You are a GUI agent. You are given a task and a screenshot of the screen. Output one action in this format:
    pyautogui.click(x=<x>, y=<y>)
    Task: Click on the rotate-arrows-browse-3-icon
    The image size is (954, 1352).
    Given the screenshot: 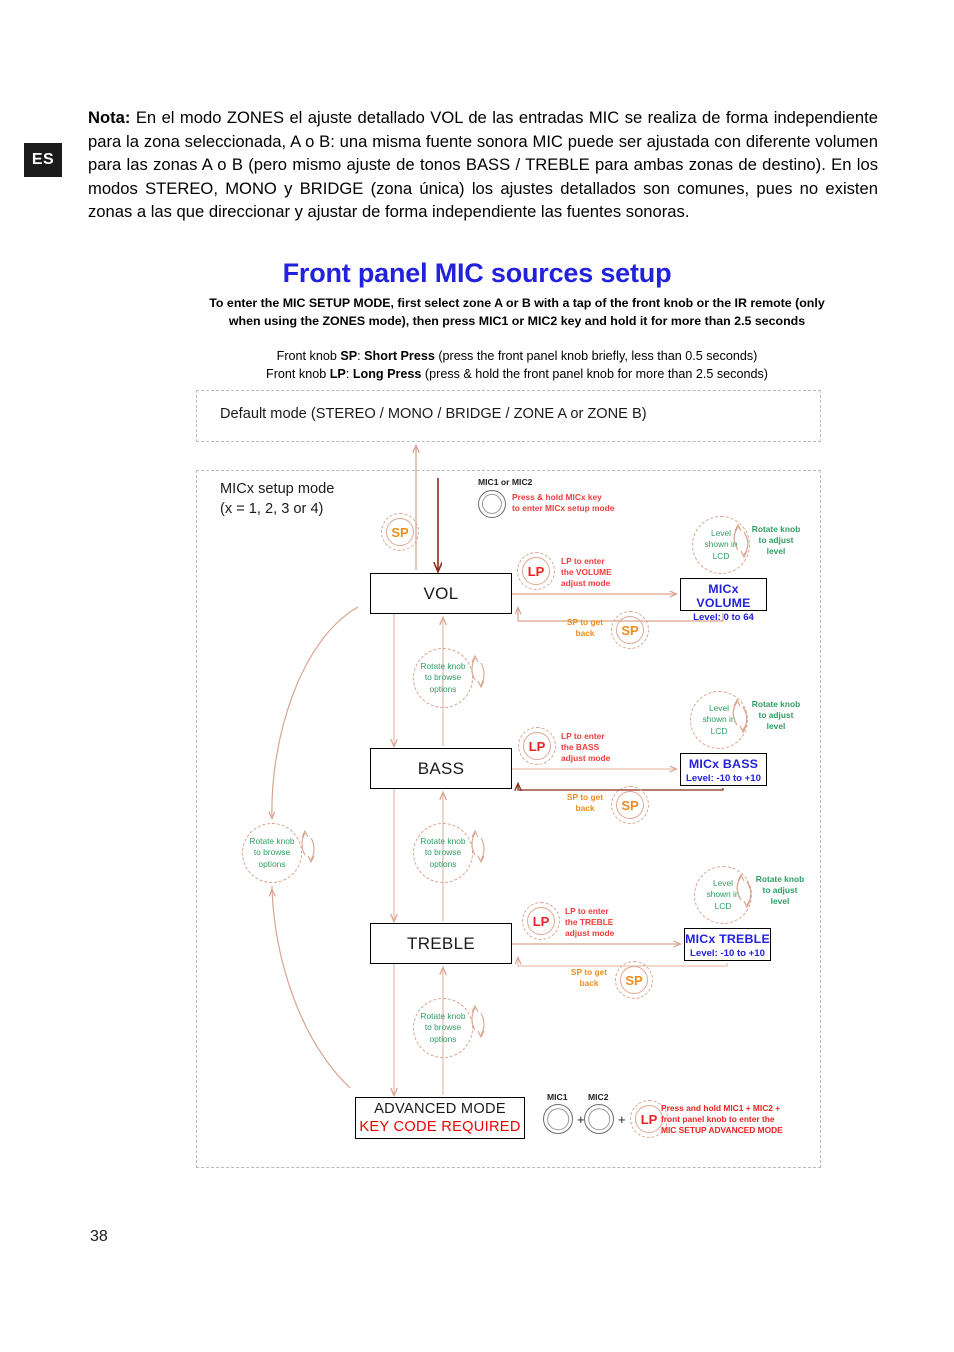 What is the action you would take?
    pyautogui.click(x=478, y=1021)
    